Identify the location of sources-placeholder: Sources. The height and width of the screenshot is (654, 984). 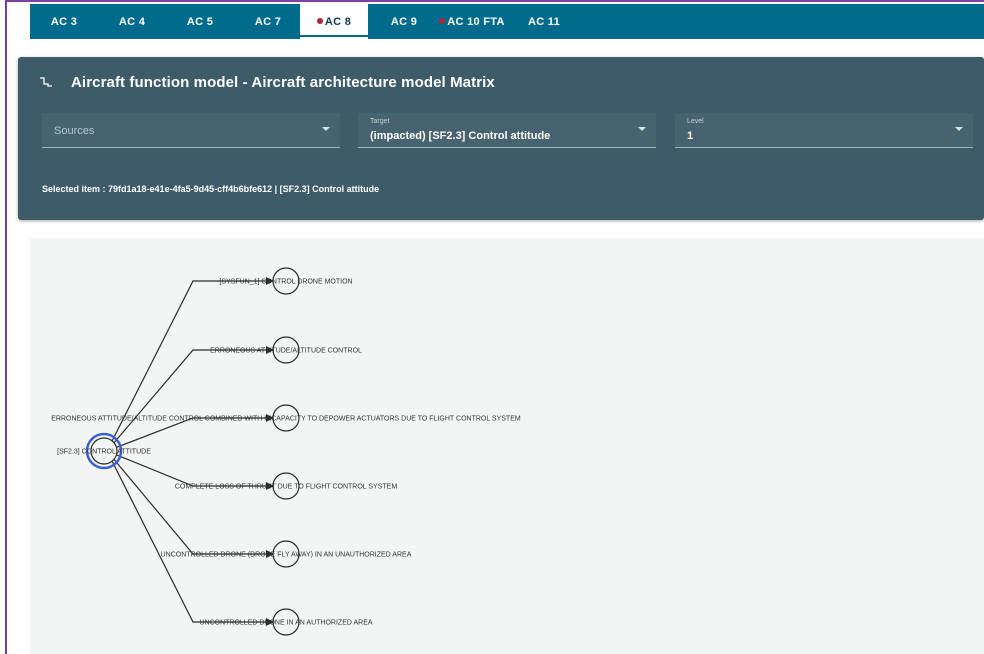
(74, 131).